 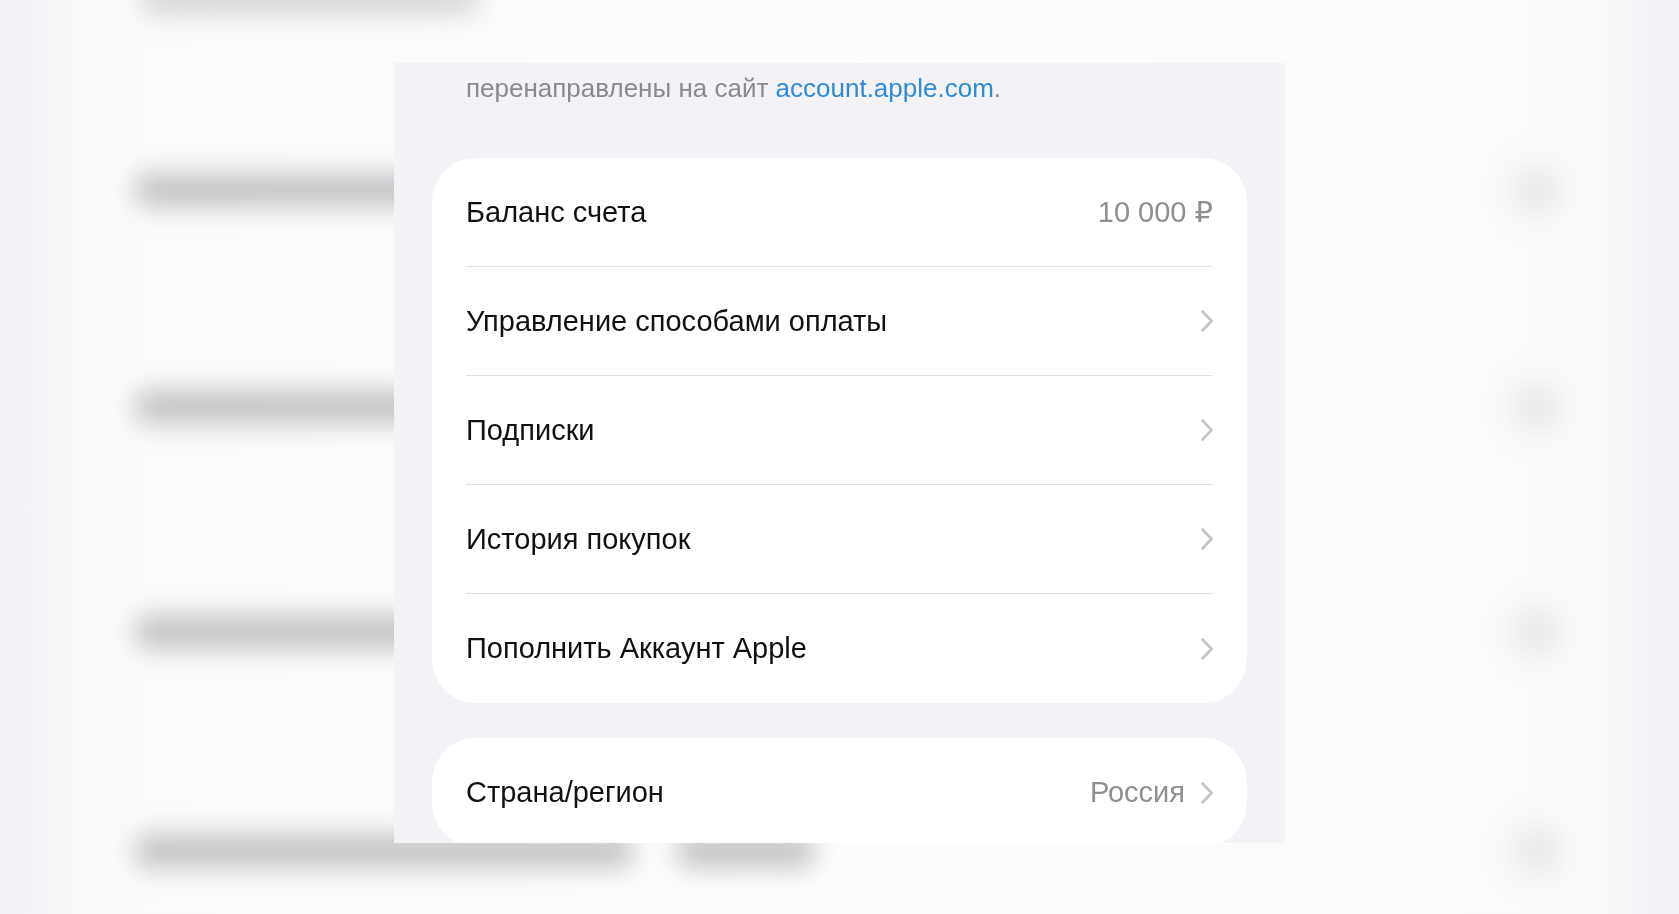 What do you see at coordinates (839, 321) in the screenshot?
I see `settings-row: Управление способами оплаты` at bounding box center [839, 321].